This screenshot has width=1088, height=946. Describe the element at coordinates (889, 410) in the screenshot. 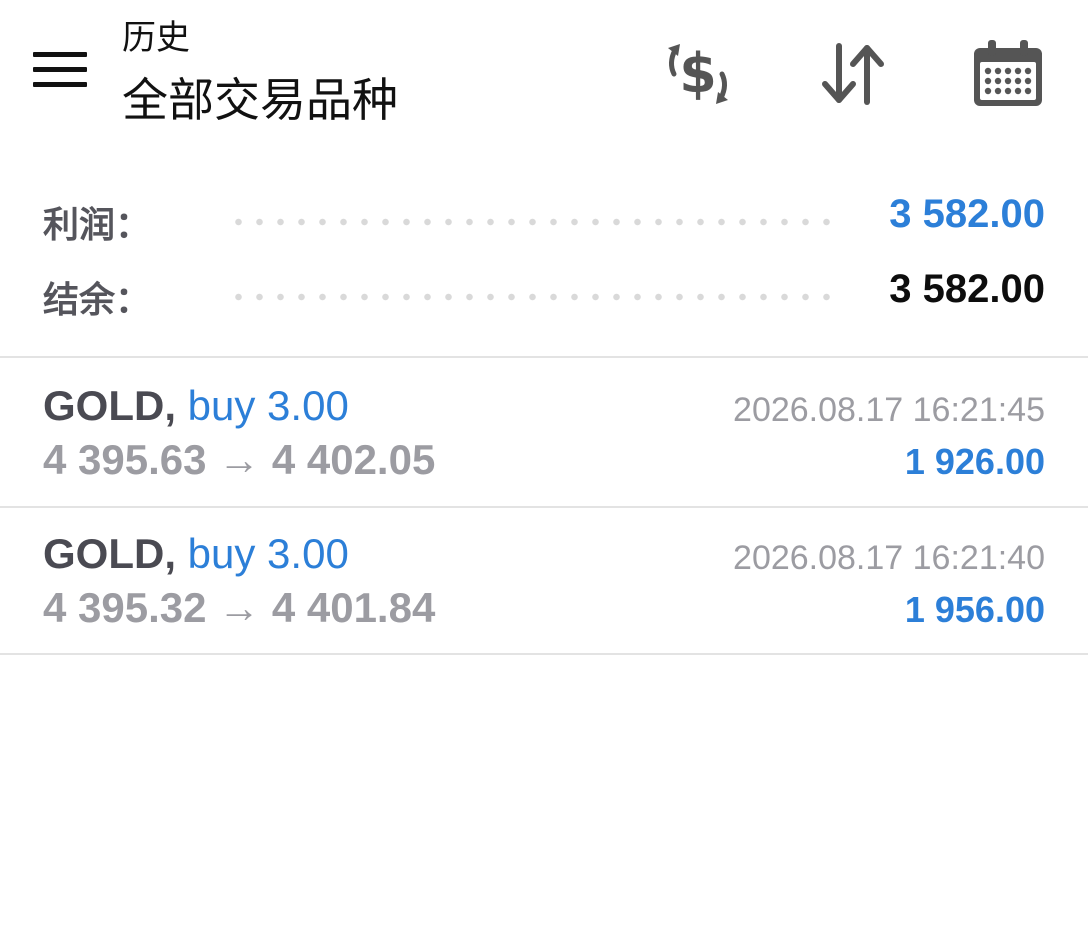

I see `trade-time: 2026.08.17 16:21:45` at that location.